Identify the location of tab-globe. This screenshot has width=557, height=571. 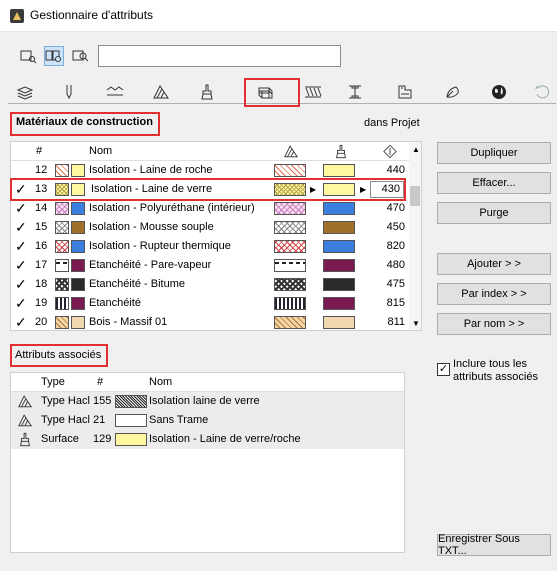
(499, 92).